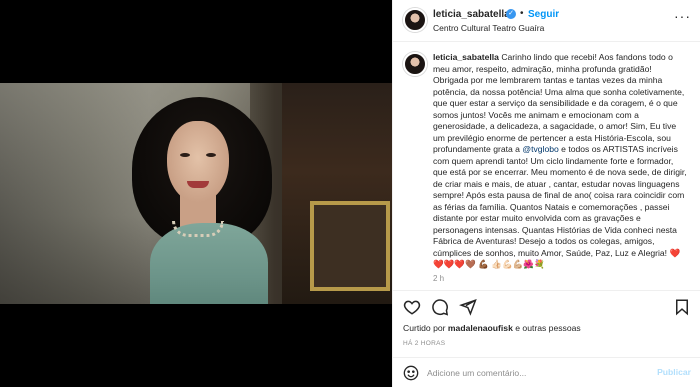 This screenshot has height=387, width=700. Describe the element at coordinates (350, 246) in the screenshot. I see `photo-picture-frame` at that location.